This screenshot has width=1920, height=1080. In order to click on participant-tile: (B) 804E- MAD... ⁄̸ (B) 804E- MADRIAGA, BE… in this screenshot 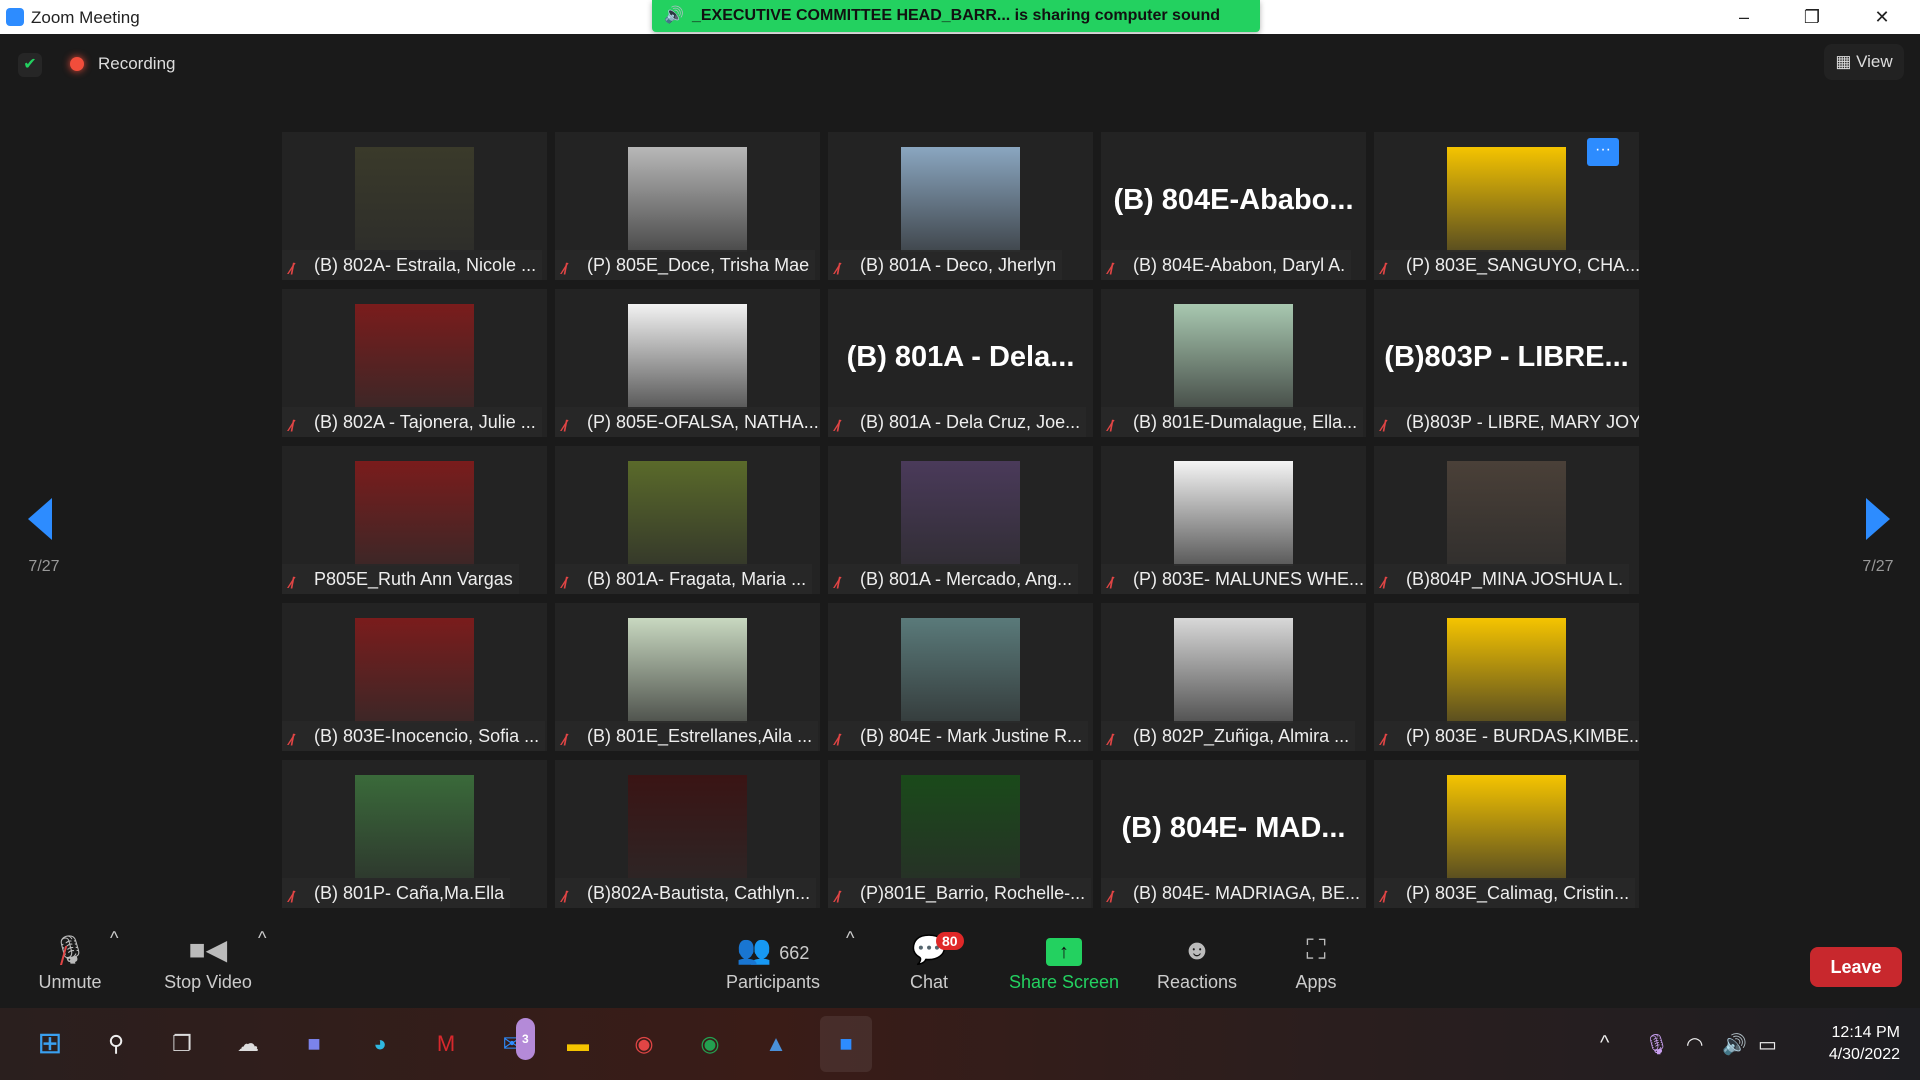, I will do `click(1233, 834)`.